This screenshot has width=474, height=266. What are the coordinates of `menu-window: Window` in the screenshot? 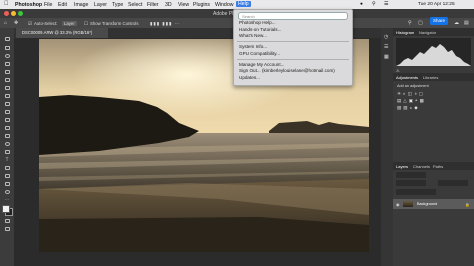 It's located at (224, 5).